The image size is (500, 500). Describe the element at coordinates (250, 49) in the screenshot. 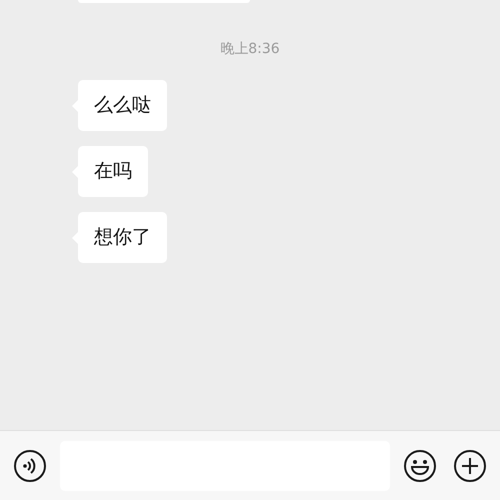

I see `timestamp: 晚上8:36` at that location.